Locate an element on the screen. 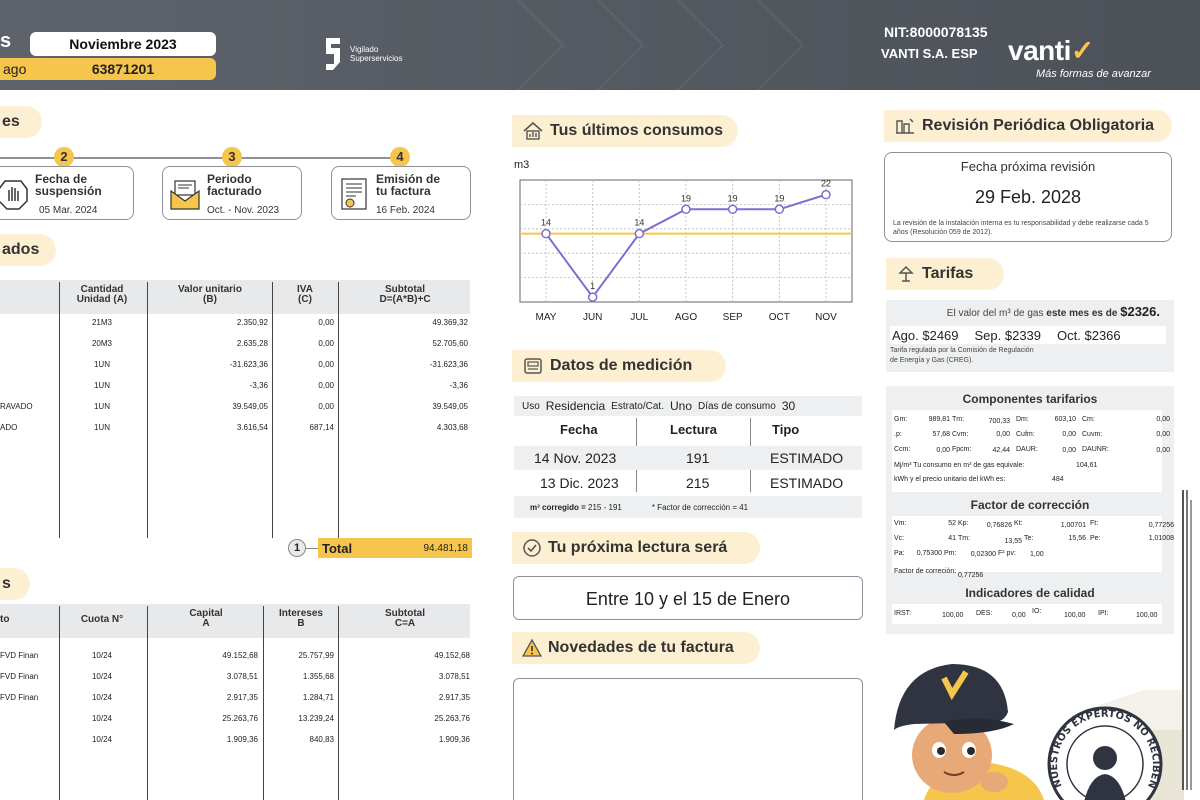 This screenshot has width=1200, height=800. total-label: Total is located at coordinates (337, 548).